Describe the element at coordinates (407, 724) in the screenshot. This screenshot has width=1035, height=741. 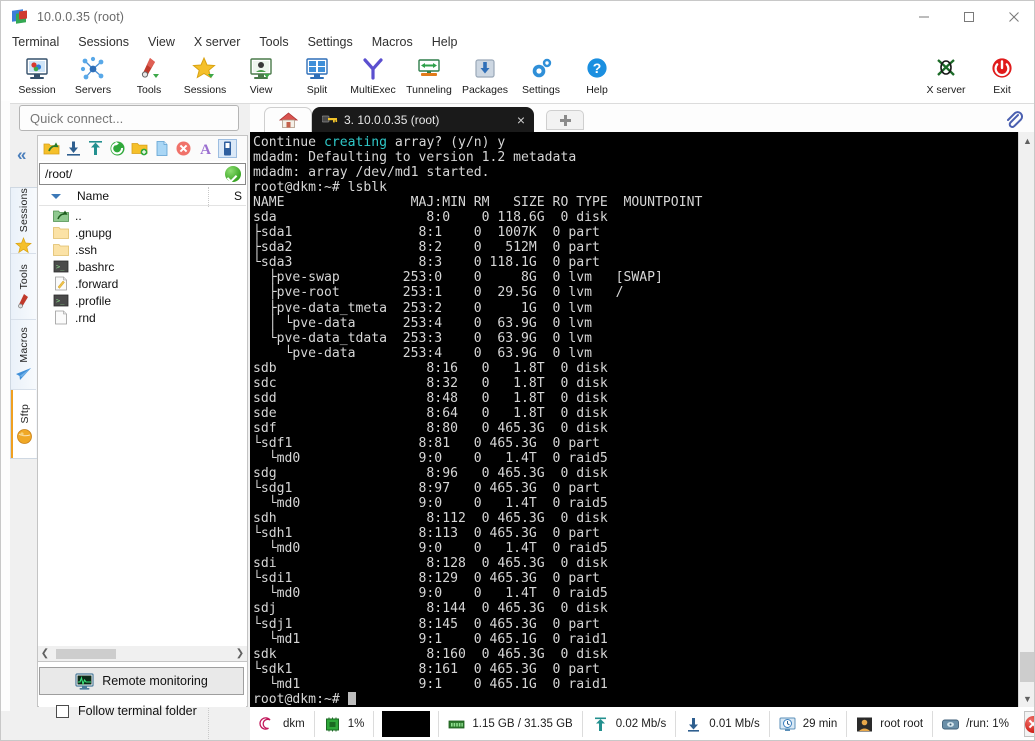
I see `status-graph` at that location.